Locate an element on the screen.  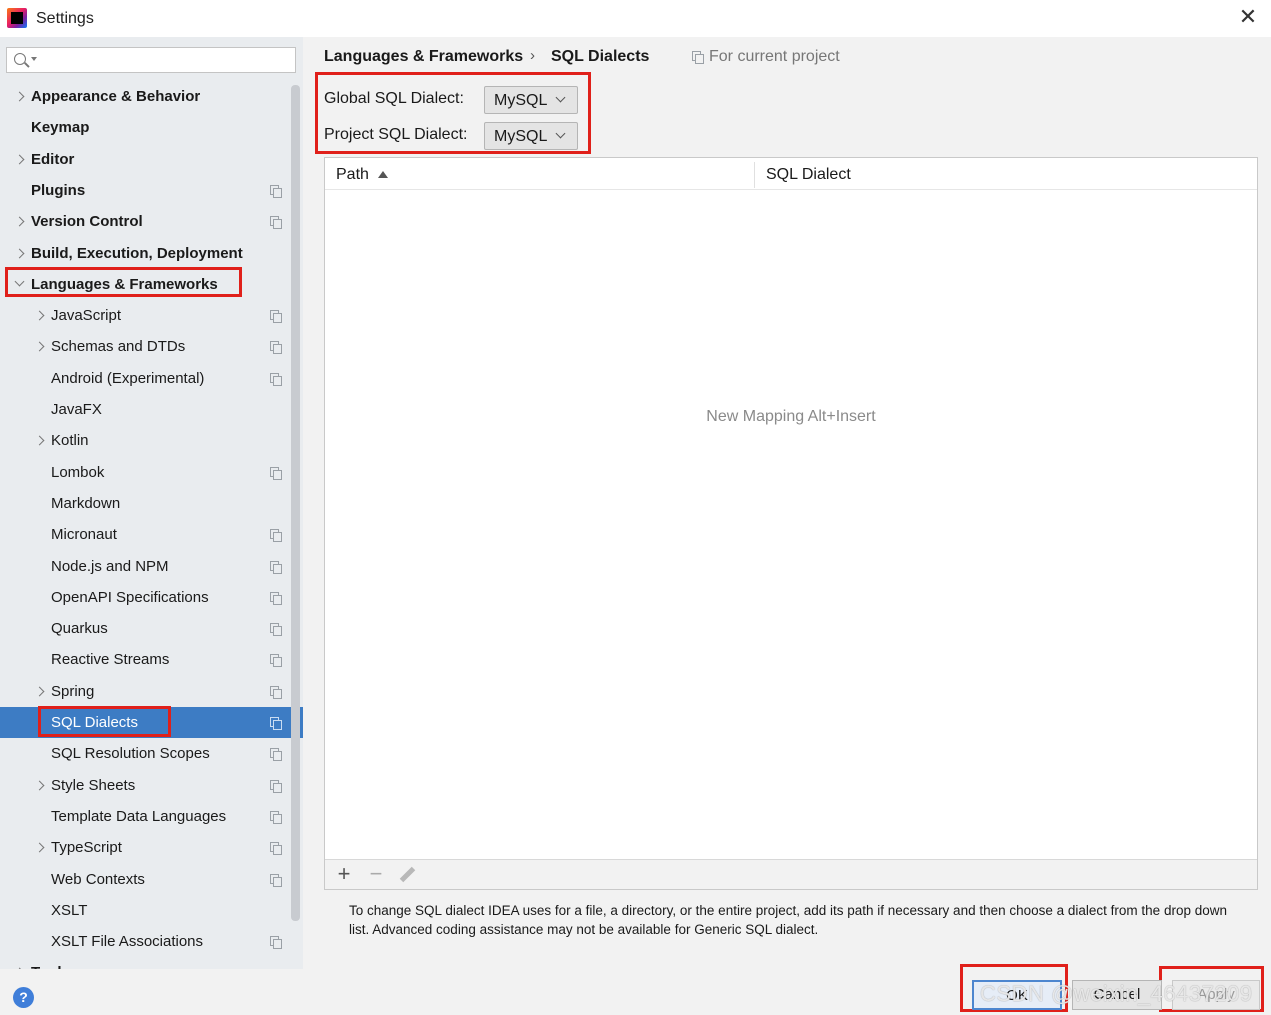
sidebar-item-reactive-streams: Reactive Streams is located at coordinates (151, 659).